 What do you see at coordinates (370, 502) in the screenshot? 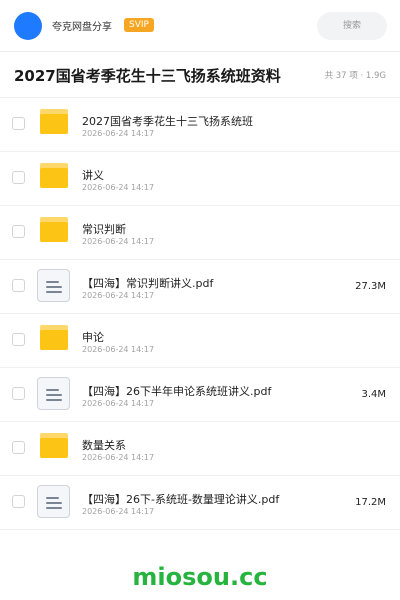
I see `item-size: 17.2M` at bounding box center [370, 502].